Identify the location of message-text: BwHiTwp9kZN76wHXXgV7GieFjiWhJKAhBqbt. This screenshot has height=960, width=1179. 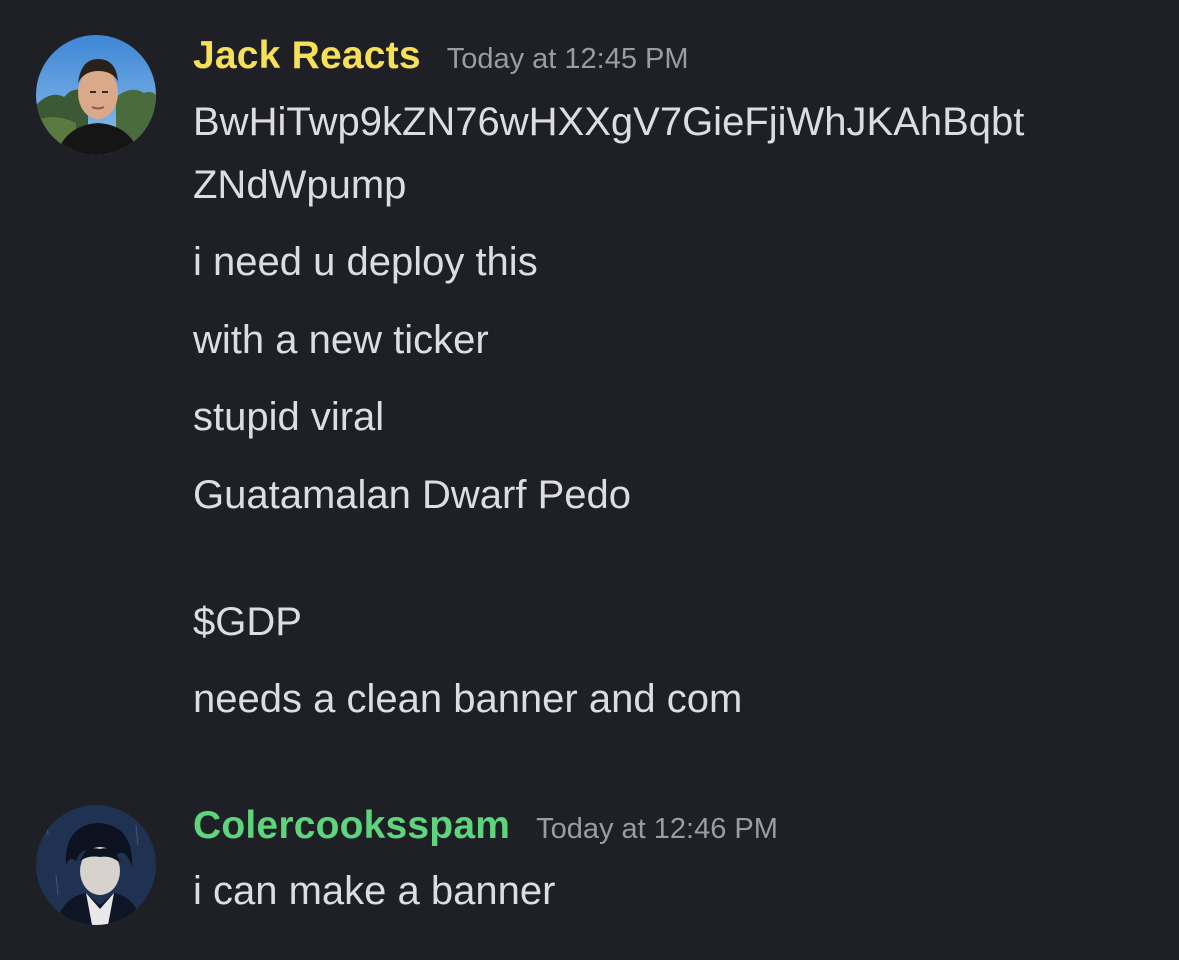
(609, 122).